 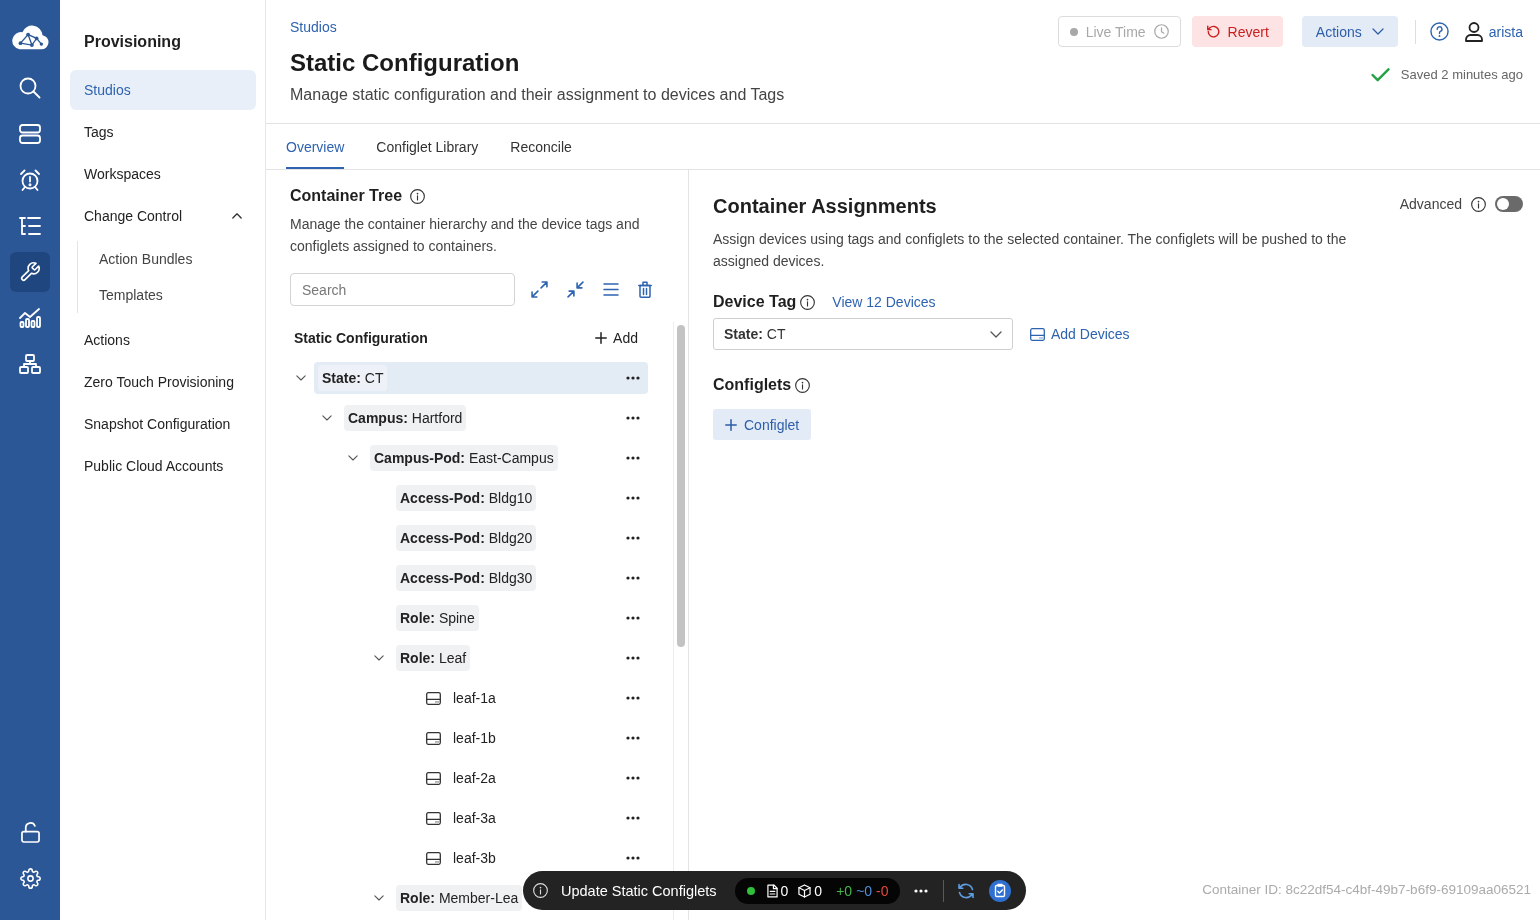 What do you see at coordinates (466, 498) in the screenshot?
I see `container-tag: Access-Pod: Bldg10` at bounding box center [466, 498].